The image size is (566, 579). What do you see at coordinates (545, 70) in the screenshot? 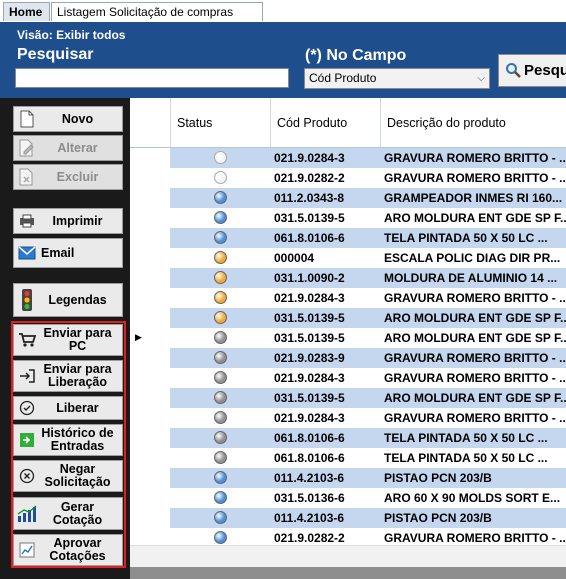
I see `search-button-label: Pesquisar` at bounding box center [545, 70].